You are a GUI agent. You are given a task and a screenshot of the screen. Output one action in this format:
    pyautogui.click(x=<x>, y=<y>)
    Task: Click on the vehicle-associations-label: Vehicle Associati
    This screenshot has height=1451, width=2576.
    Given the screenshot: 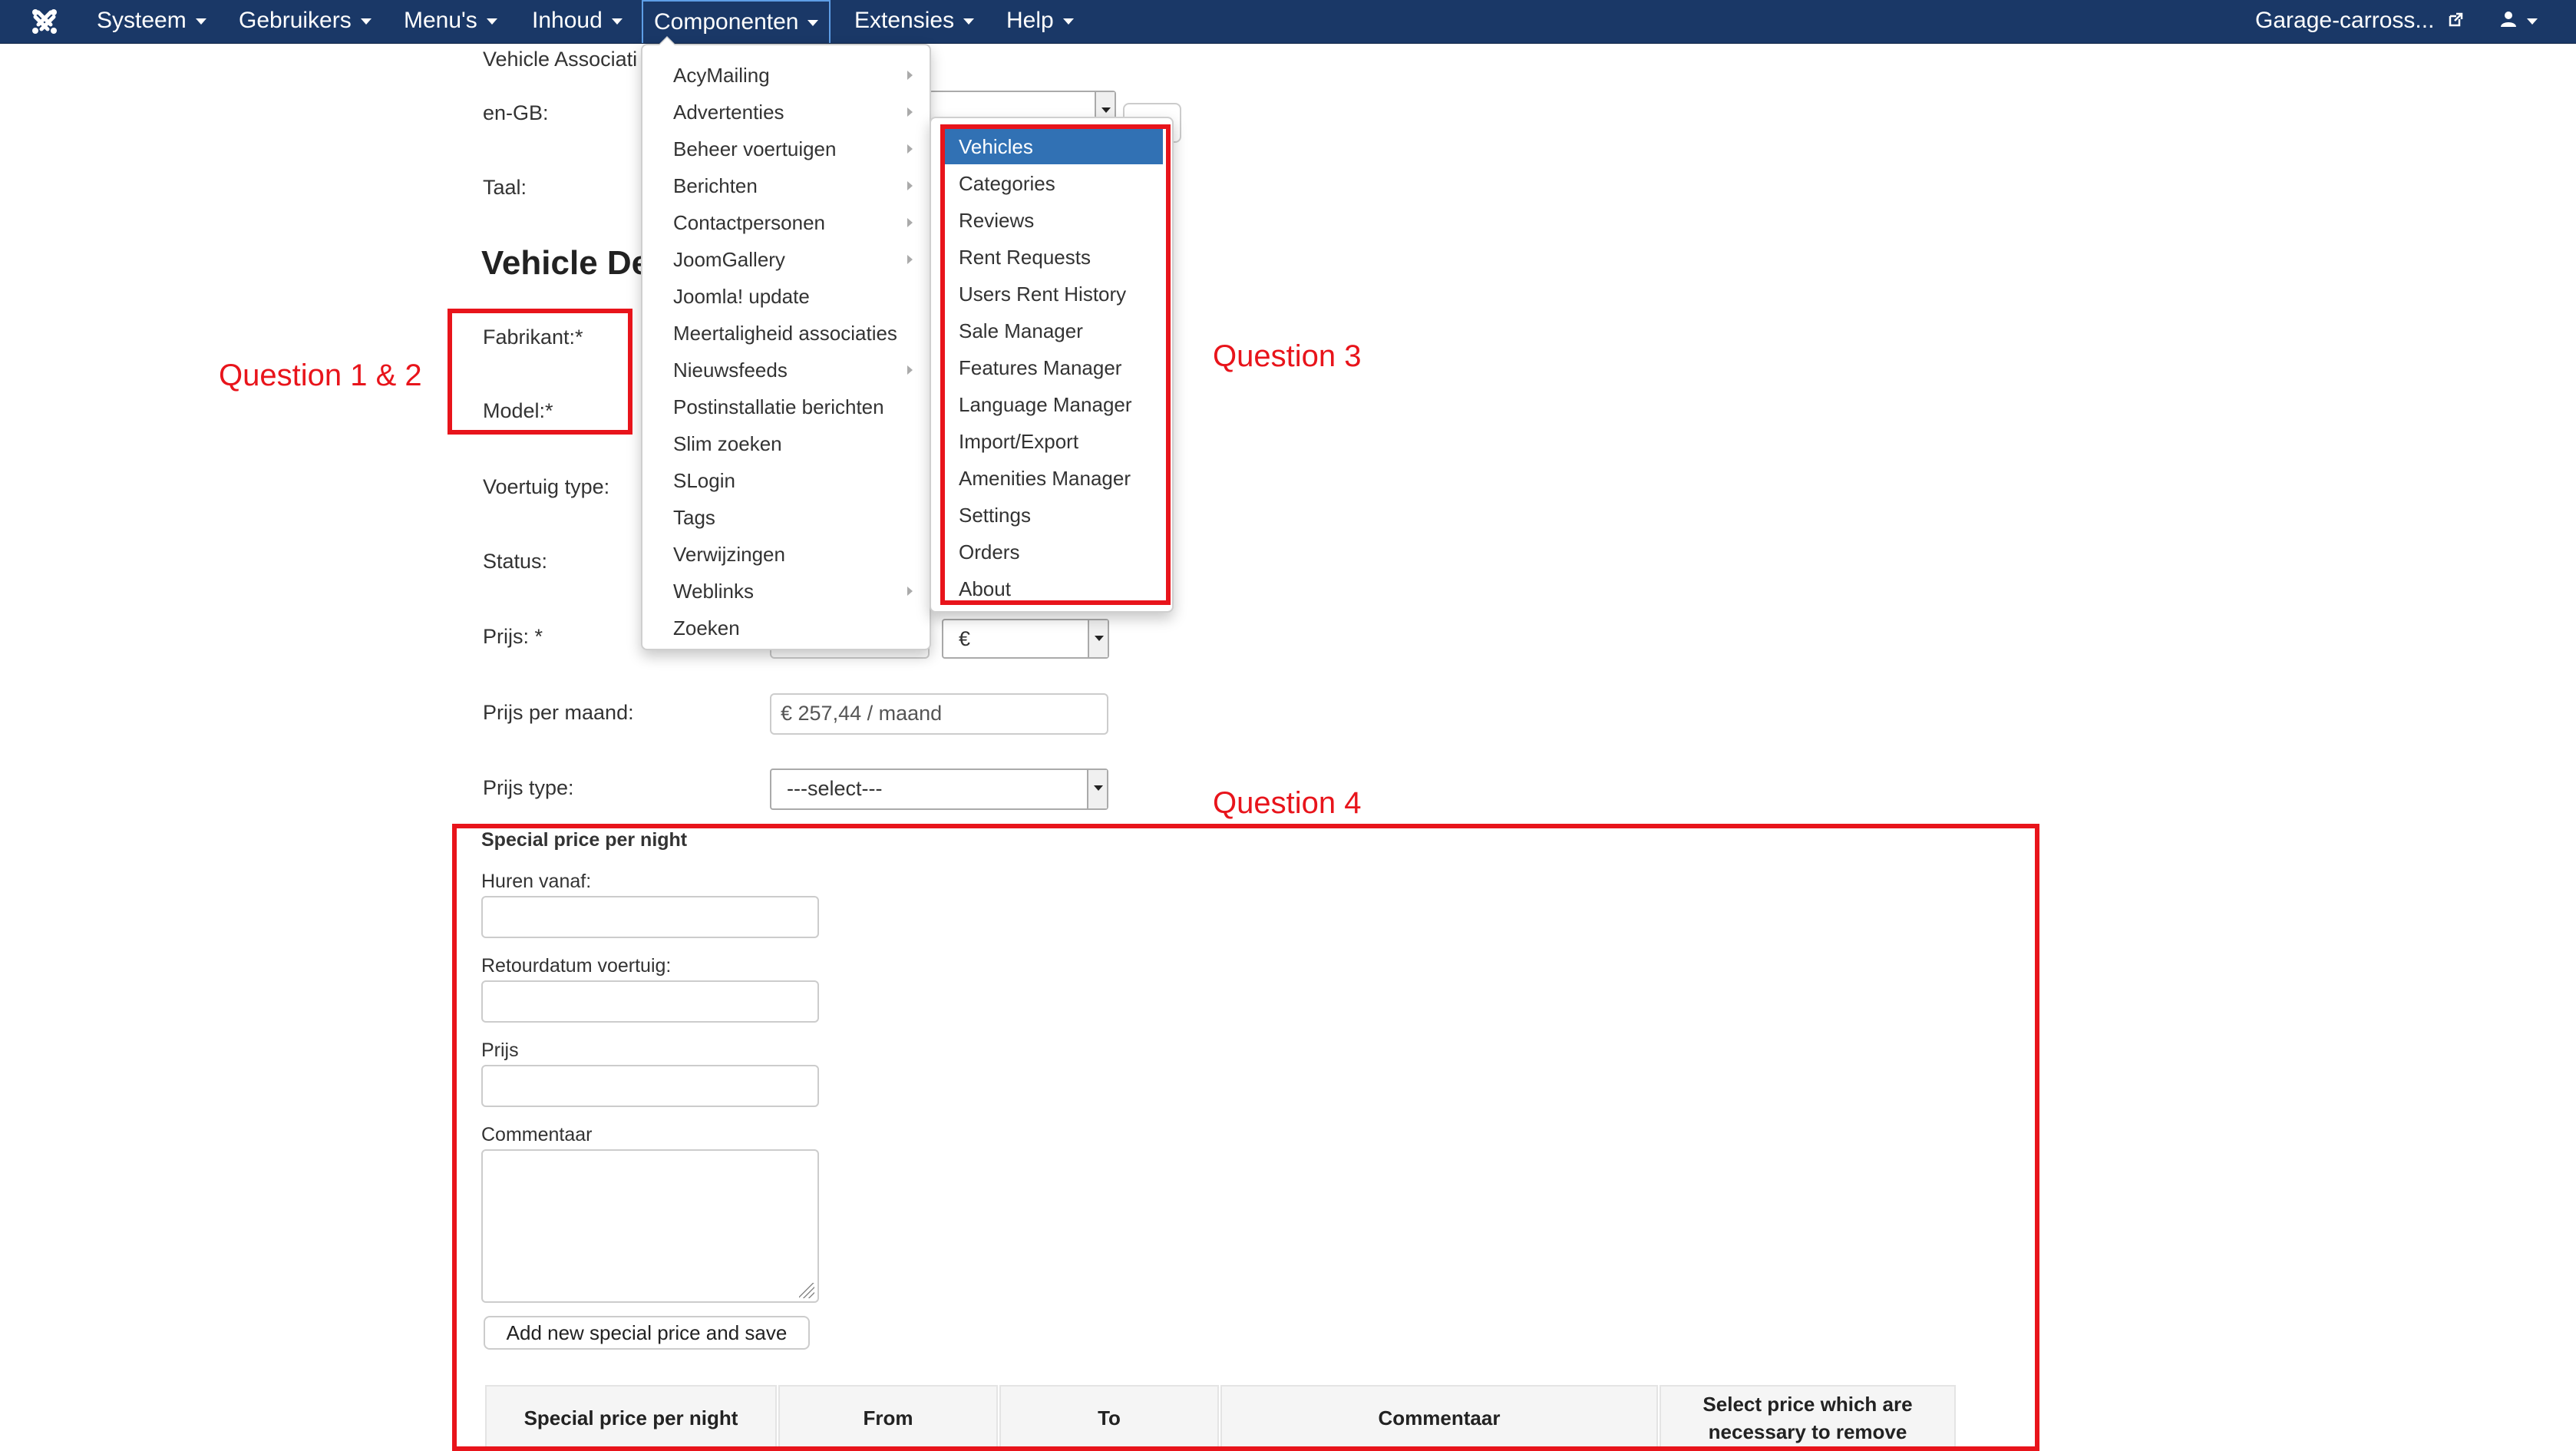 What is the action you would take?
    pyautogui.click(x=560, y=59)
    